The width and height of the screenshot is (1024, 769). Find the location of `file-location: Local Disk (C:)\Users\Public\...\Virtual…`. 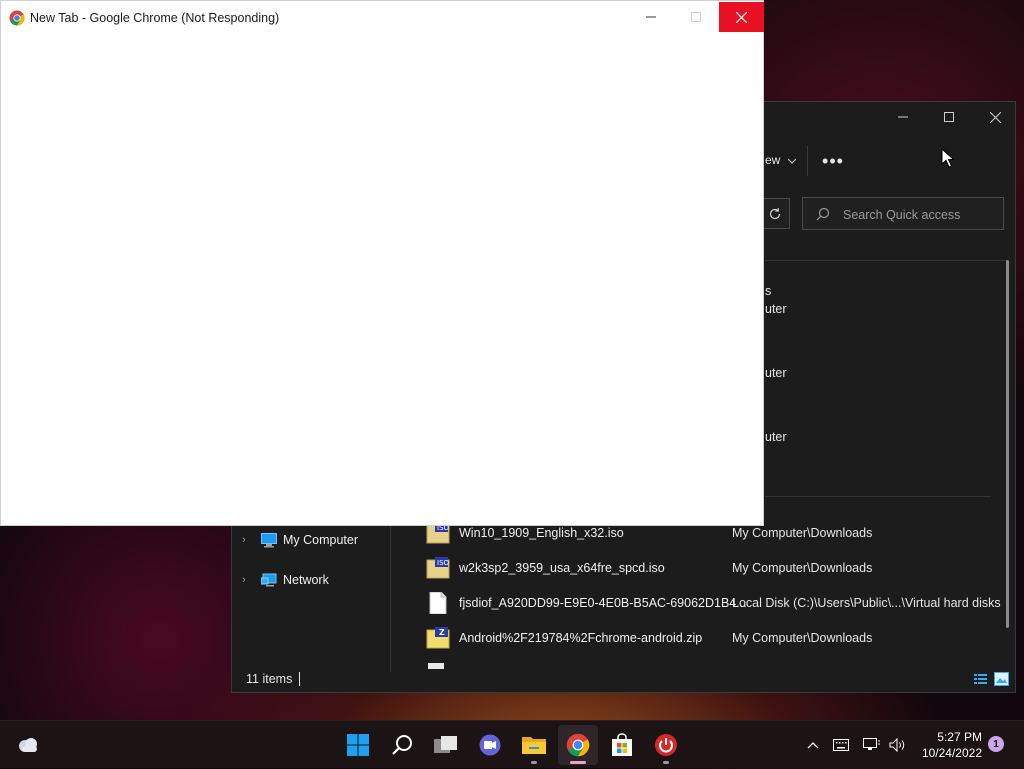

file-location: Local Disk (C:)\Users\Public\...\Virtual… is located at coordinates (866, 603).